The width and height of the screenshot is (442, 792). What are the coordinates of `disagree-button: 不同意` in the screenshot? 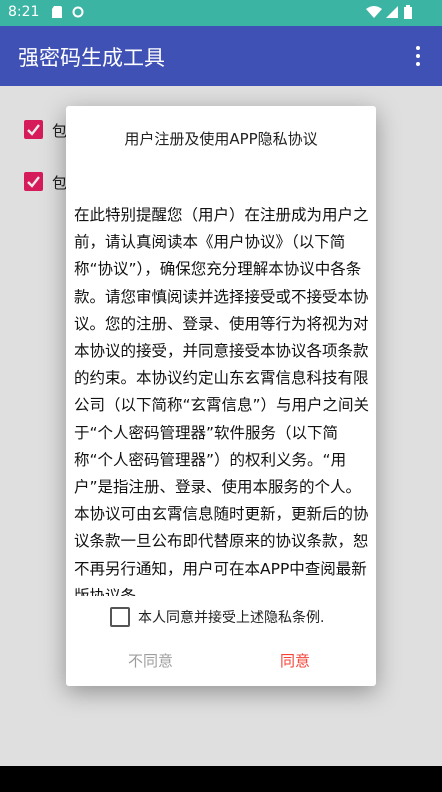 It's located at (150, 660).